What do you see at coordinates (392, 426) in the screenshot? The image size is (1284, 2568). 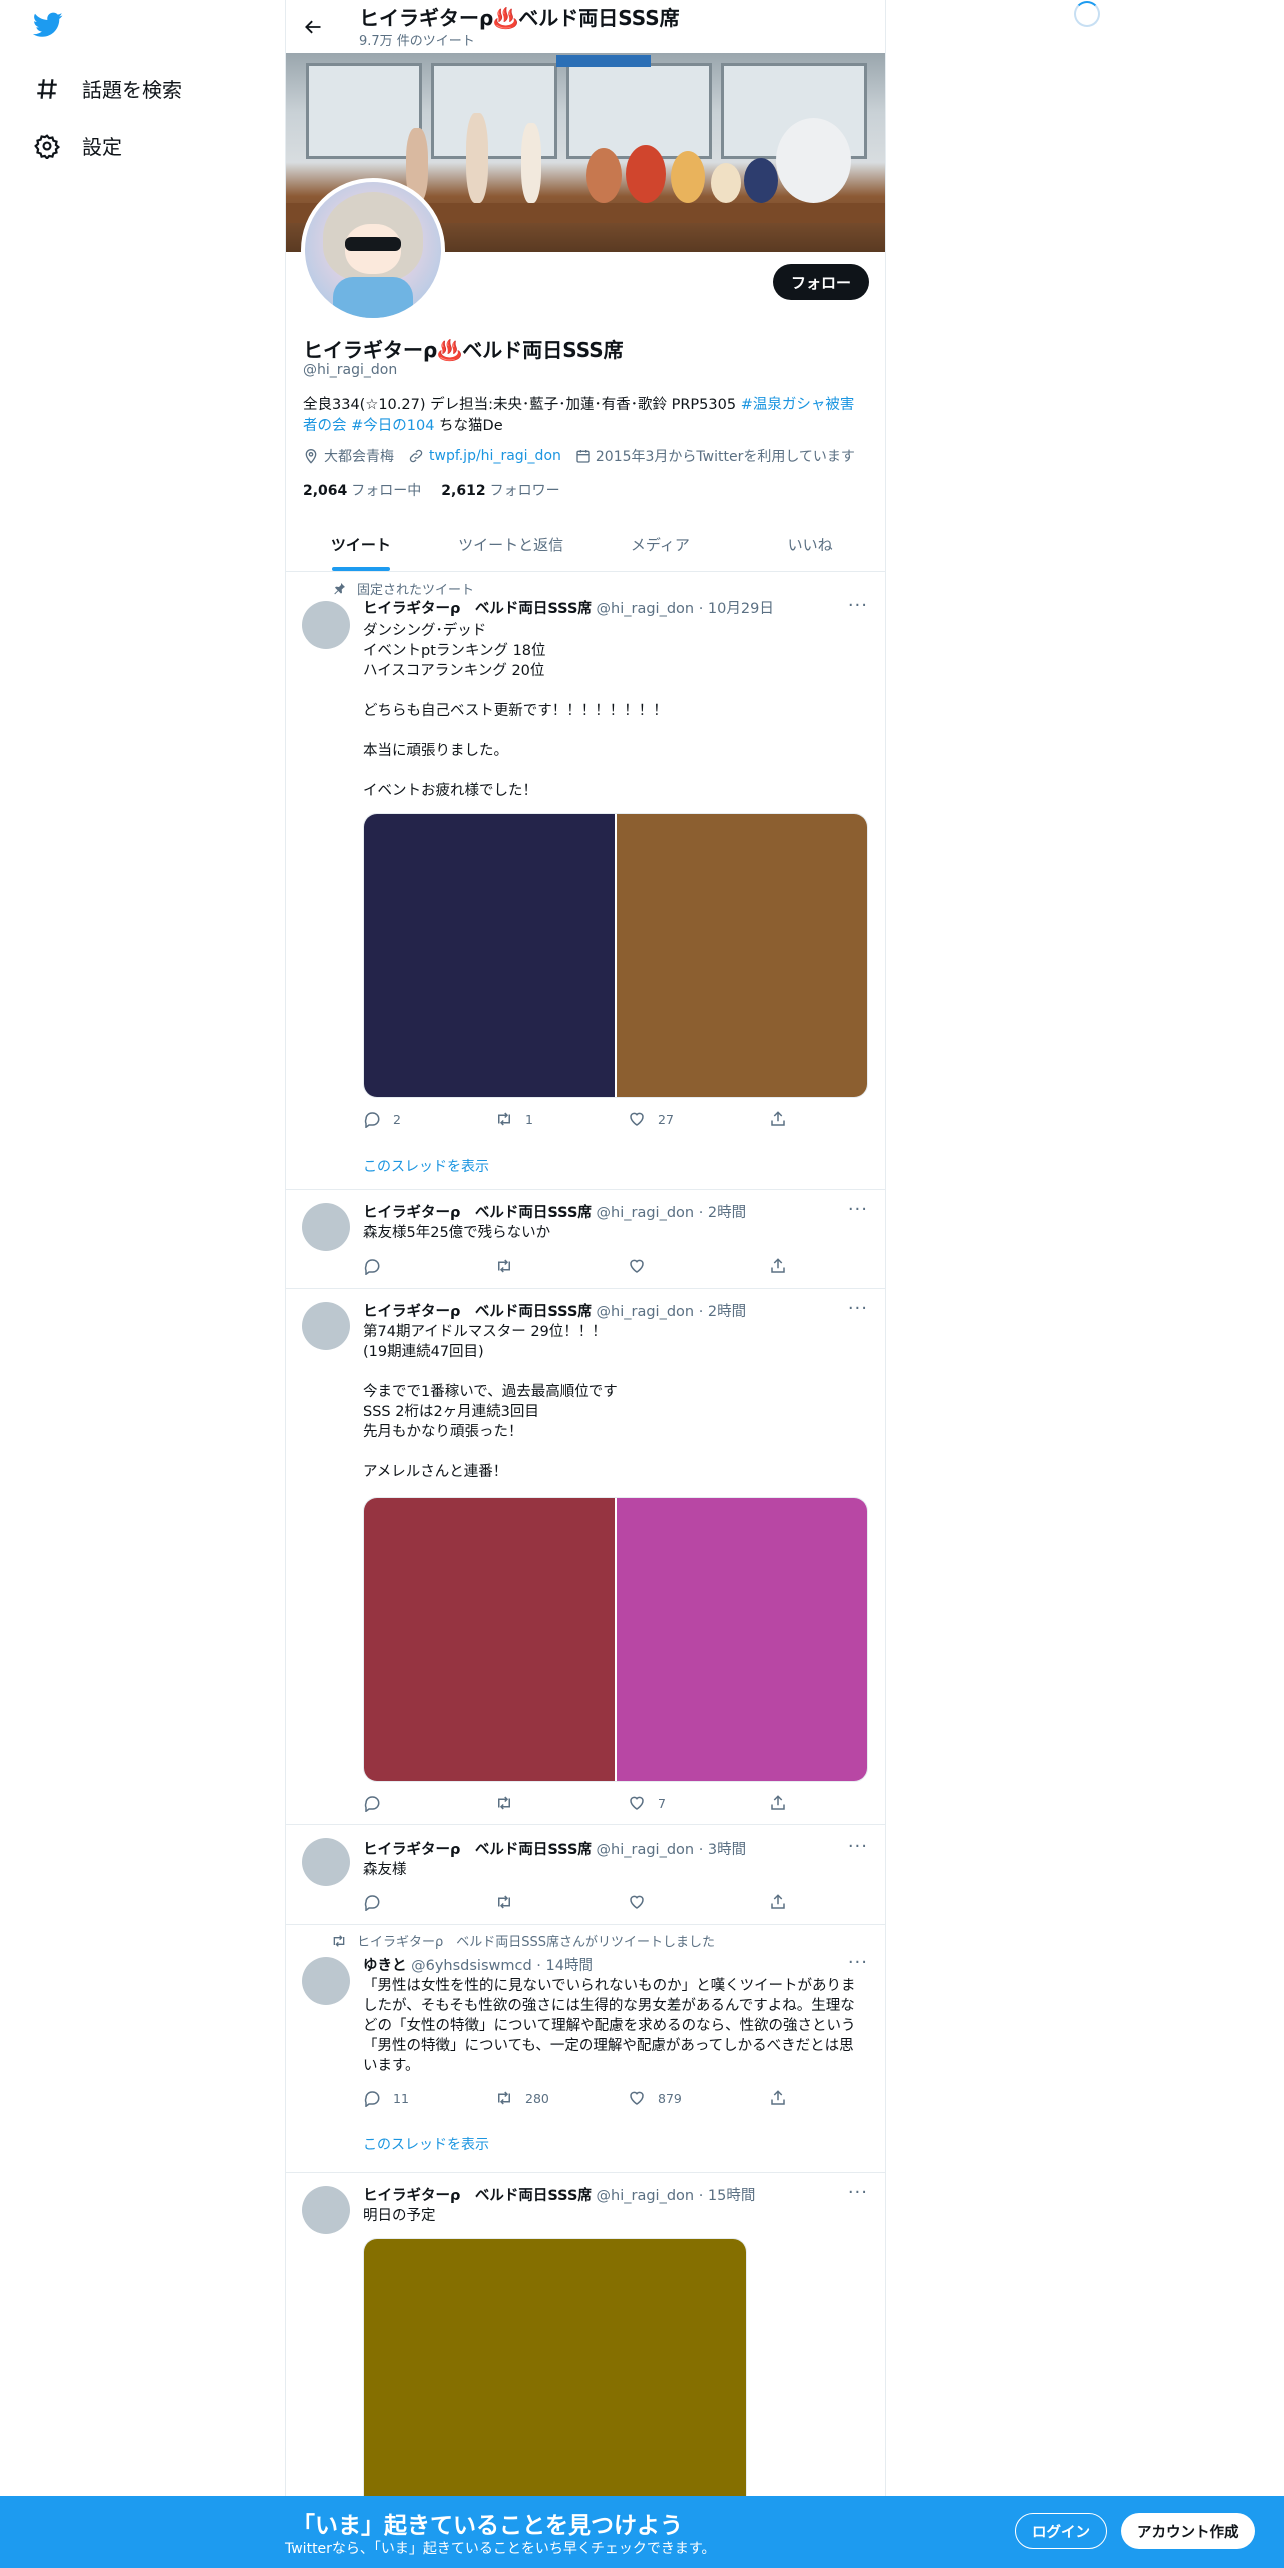 I see `hashtag-link: #今日の104` at bounding box center [392, 426].